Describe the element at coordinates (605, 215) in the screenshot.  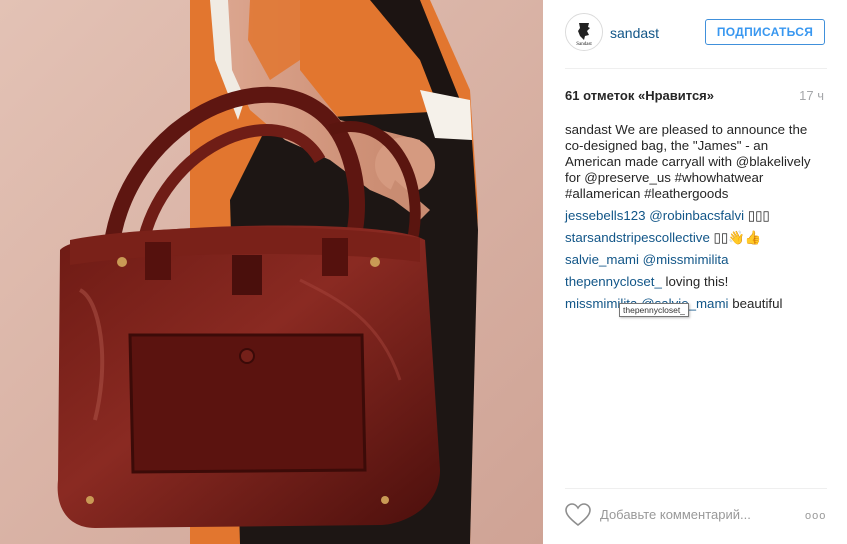
I see `comment-username: jessebells123` at that location.